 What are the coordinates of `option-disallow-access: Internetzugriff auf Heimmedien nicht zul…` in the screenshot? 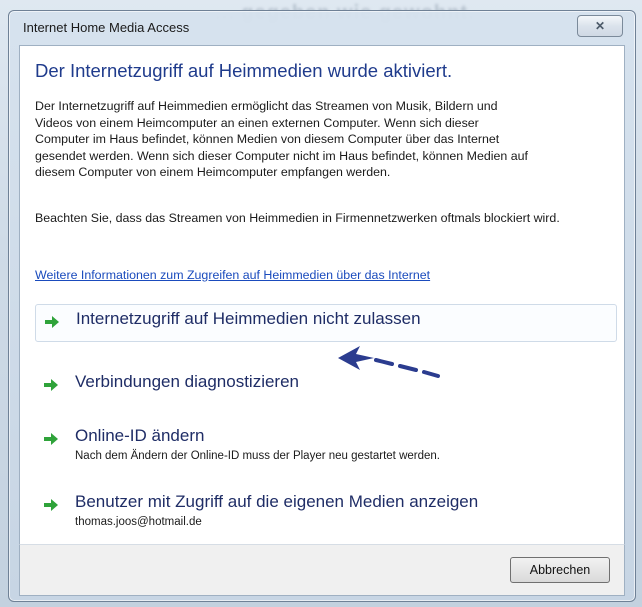 It's located at (326, 323).